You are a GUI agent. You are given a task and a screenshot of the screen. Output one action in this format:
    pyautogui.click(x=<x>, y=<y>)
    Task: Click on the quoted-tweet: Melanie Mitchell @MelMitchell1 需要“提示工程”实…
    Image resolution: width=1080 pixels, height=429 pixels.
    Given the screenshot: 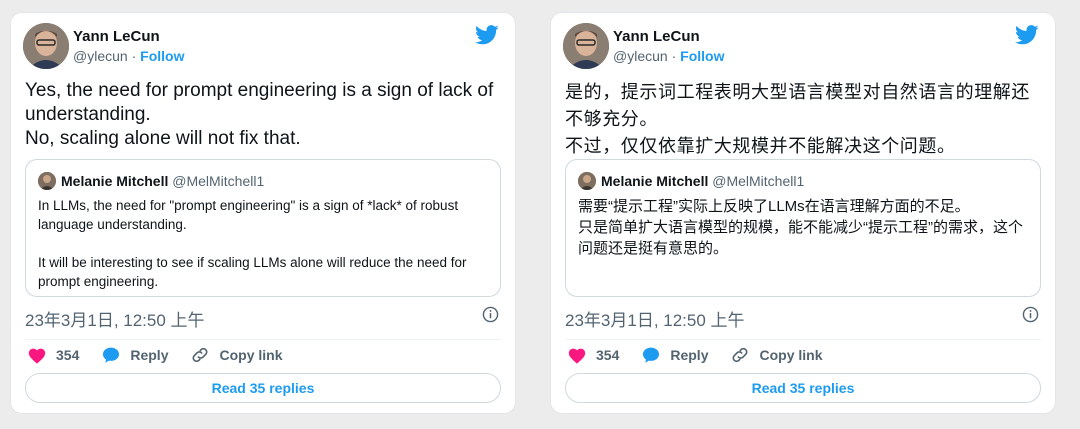 What is the action you would take?
    pyautogui.click(x=803, y=228)
    